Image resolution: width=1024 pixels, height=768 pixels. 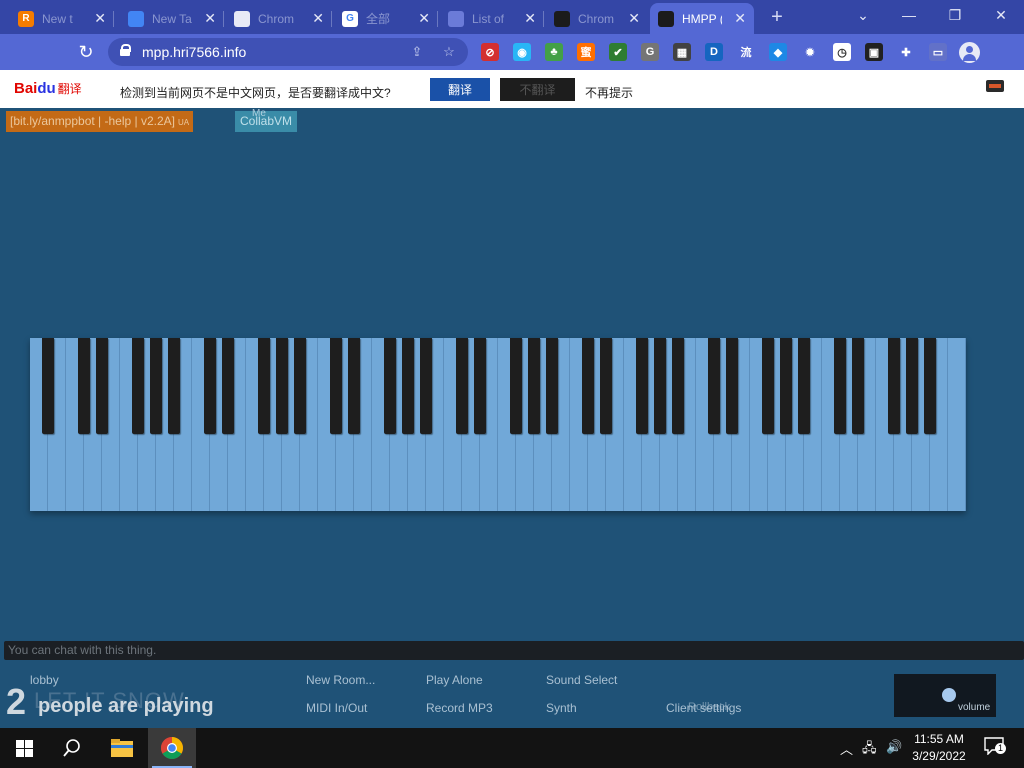 I want to click on circle-ext-icon: ◉, so click(x=522, y=52).